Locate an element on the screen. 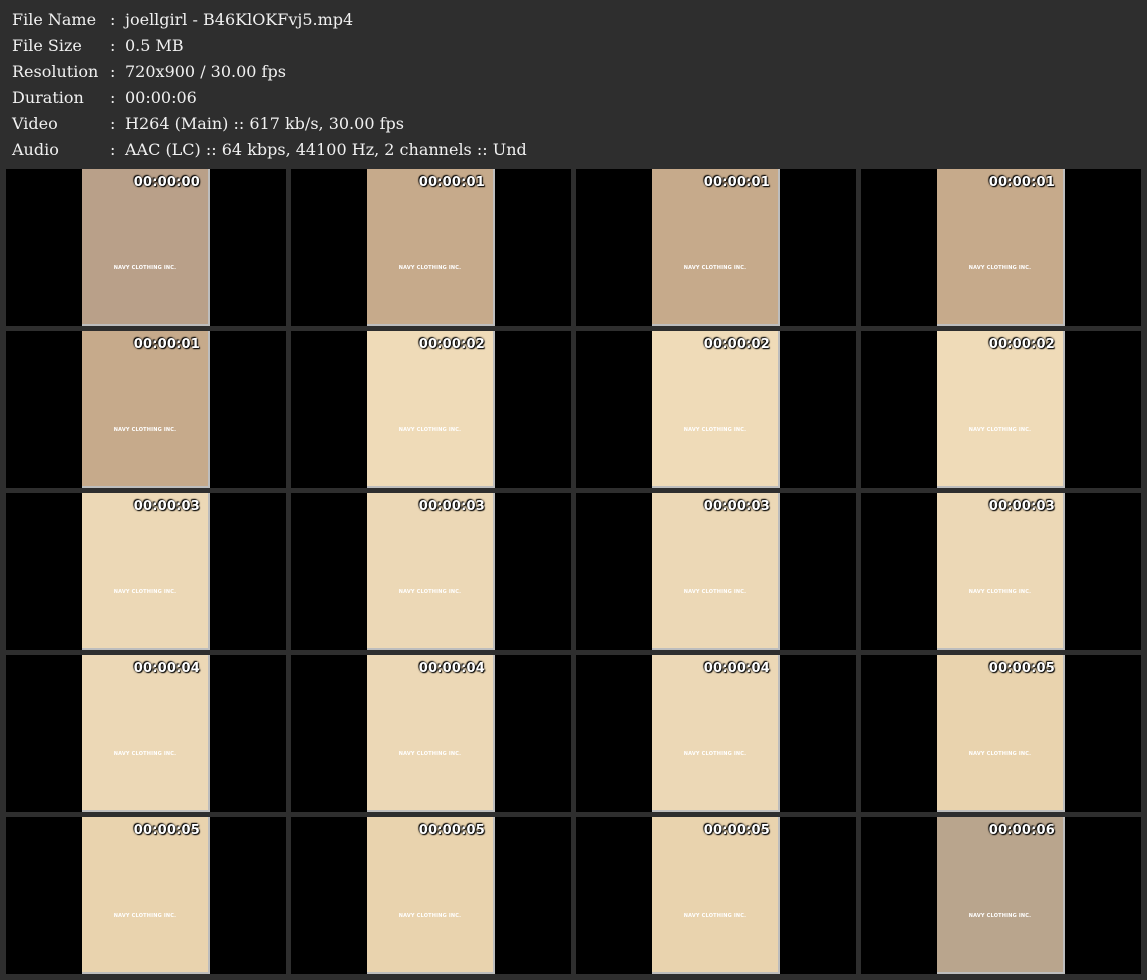 The image size is (1147, 980). thumbnail-cell: 00:00:00 NAVY CLOTHING INC. is located at coordinates (146, 247).